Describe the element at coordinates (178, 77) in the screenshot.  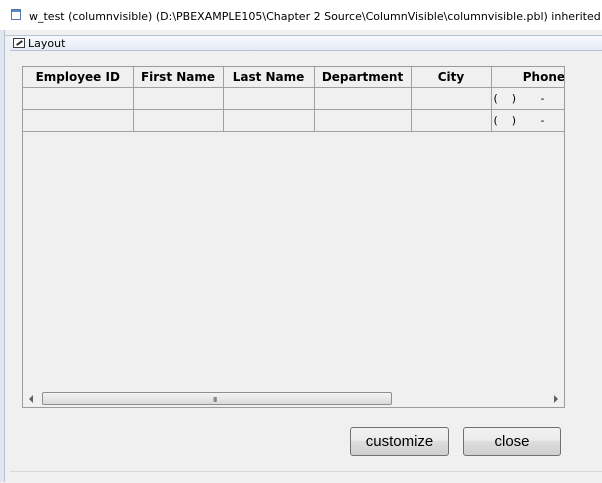
I see `column-header-first-name: First Name` at that location.